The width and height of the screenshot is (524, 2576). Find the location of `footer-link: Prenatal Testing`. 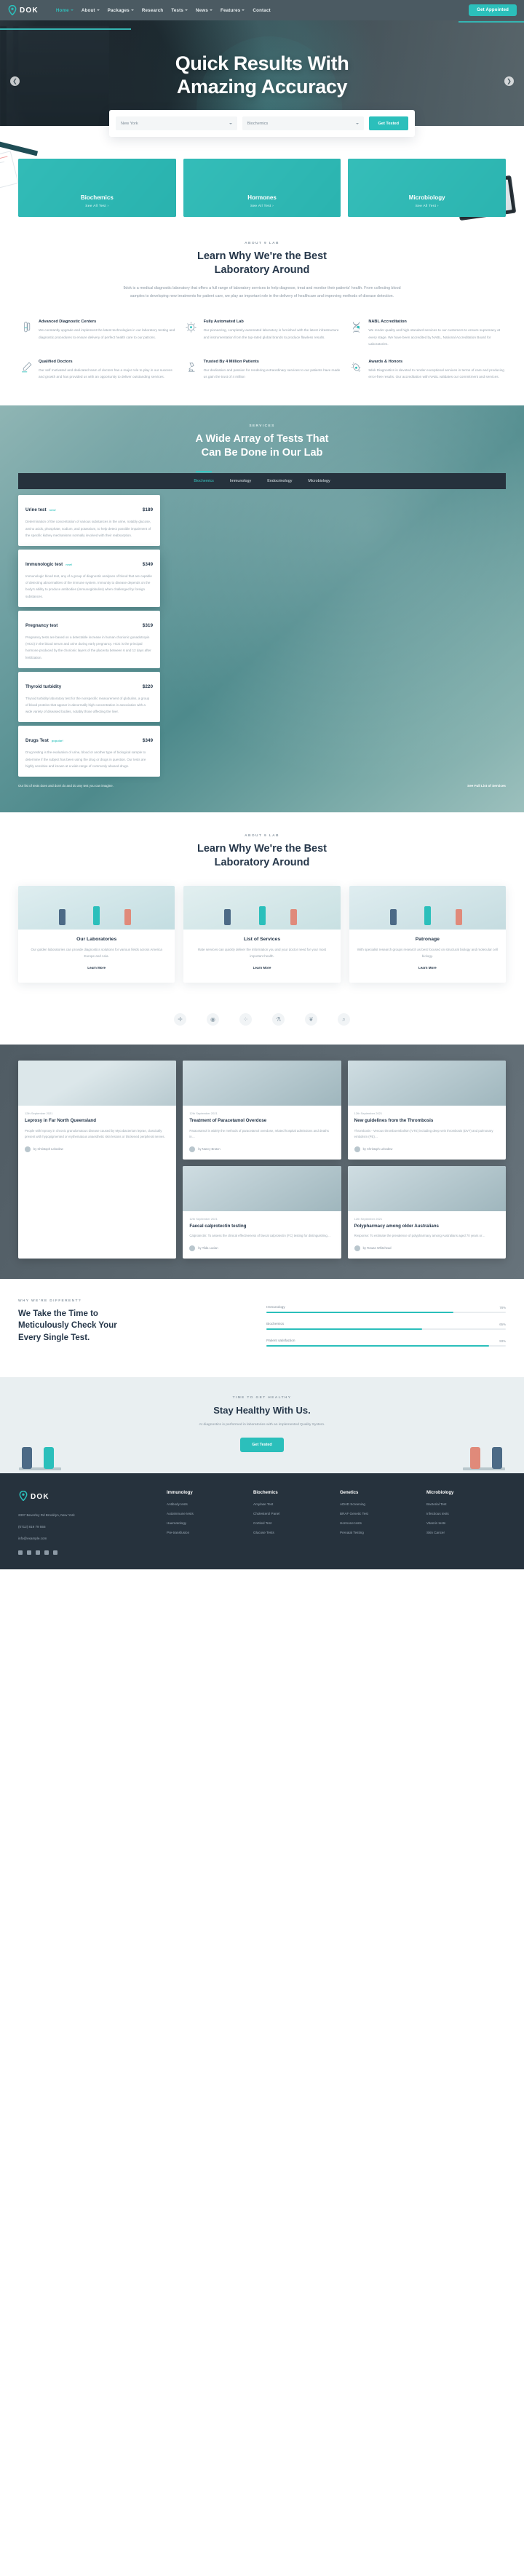

footer-link: Prenatal Testing is located at coordinates (379, 1532).